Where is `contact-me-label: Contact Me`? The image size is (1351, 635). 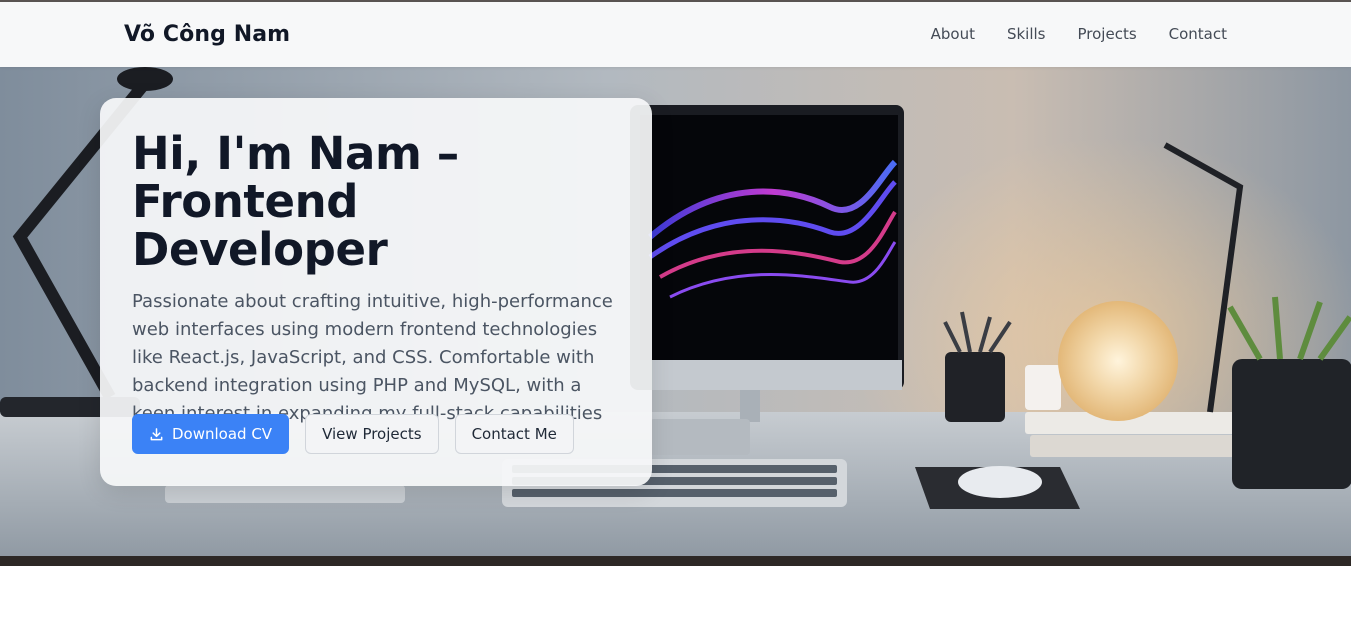 contact-me-label: Contact Me is located at coordinates (514, 434).